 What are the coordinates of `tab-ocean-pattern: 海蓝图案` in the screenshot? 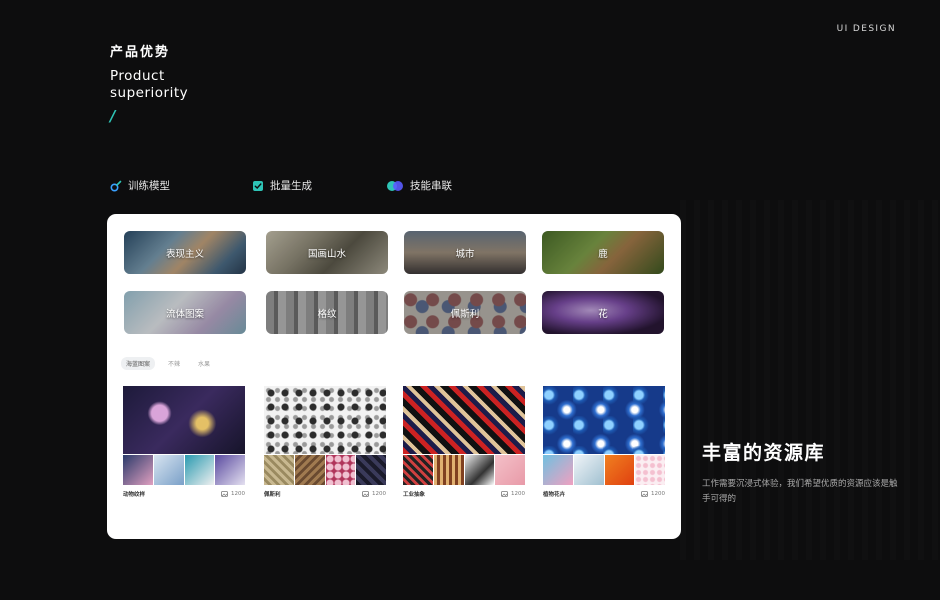 It's located at (138, 363).